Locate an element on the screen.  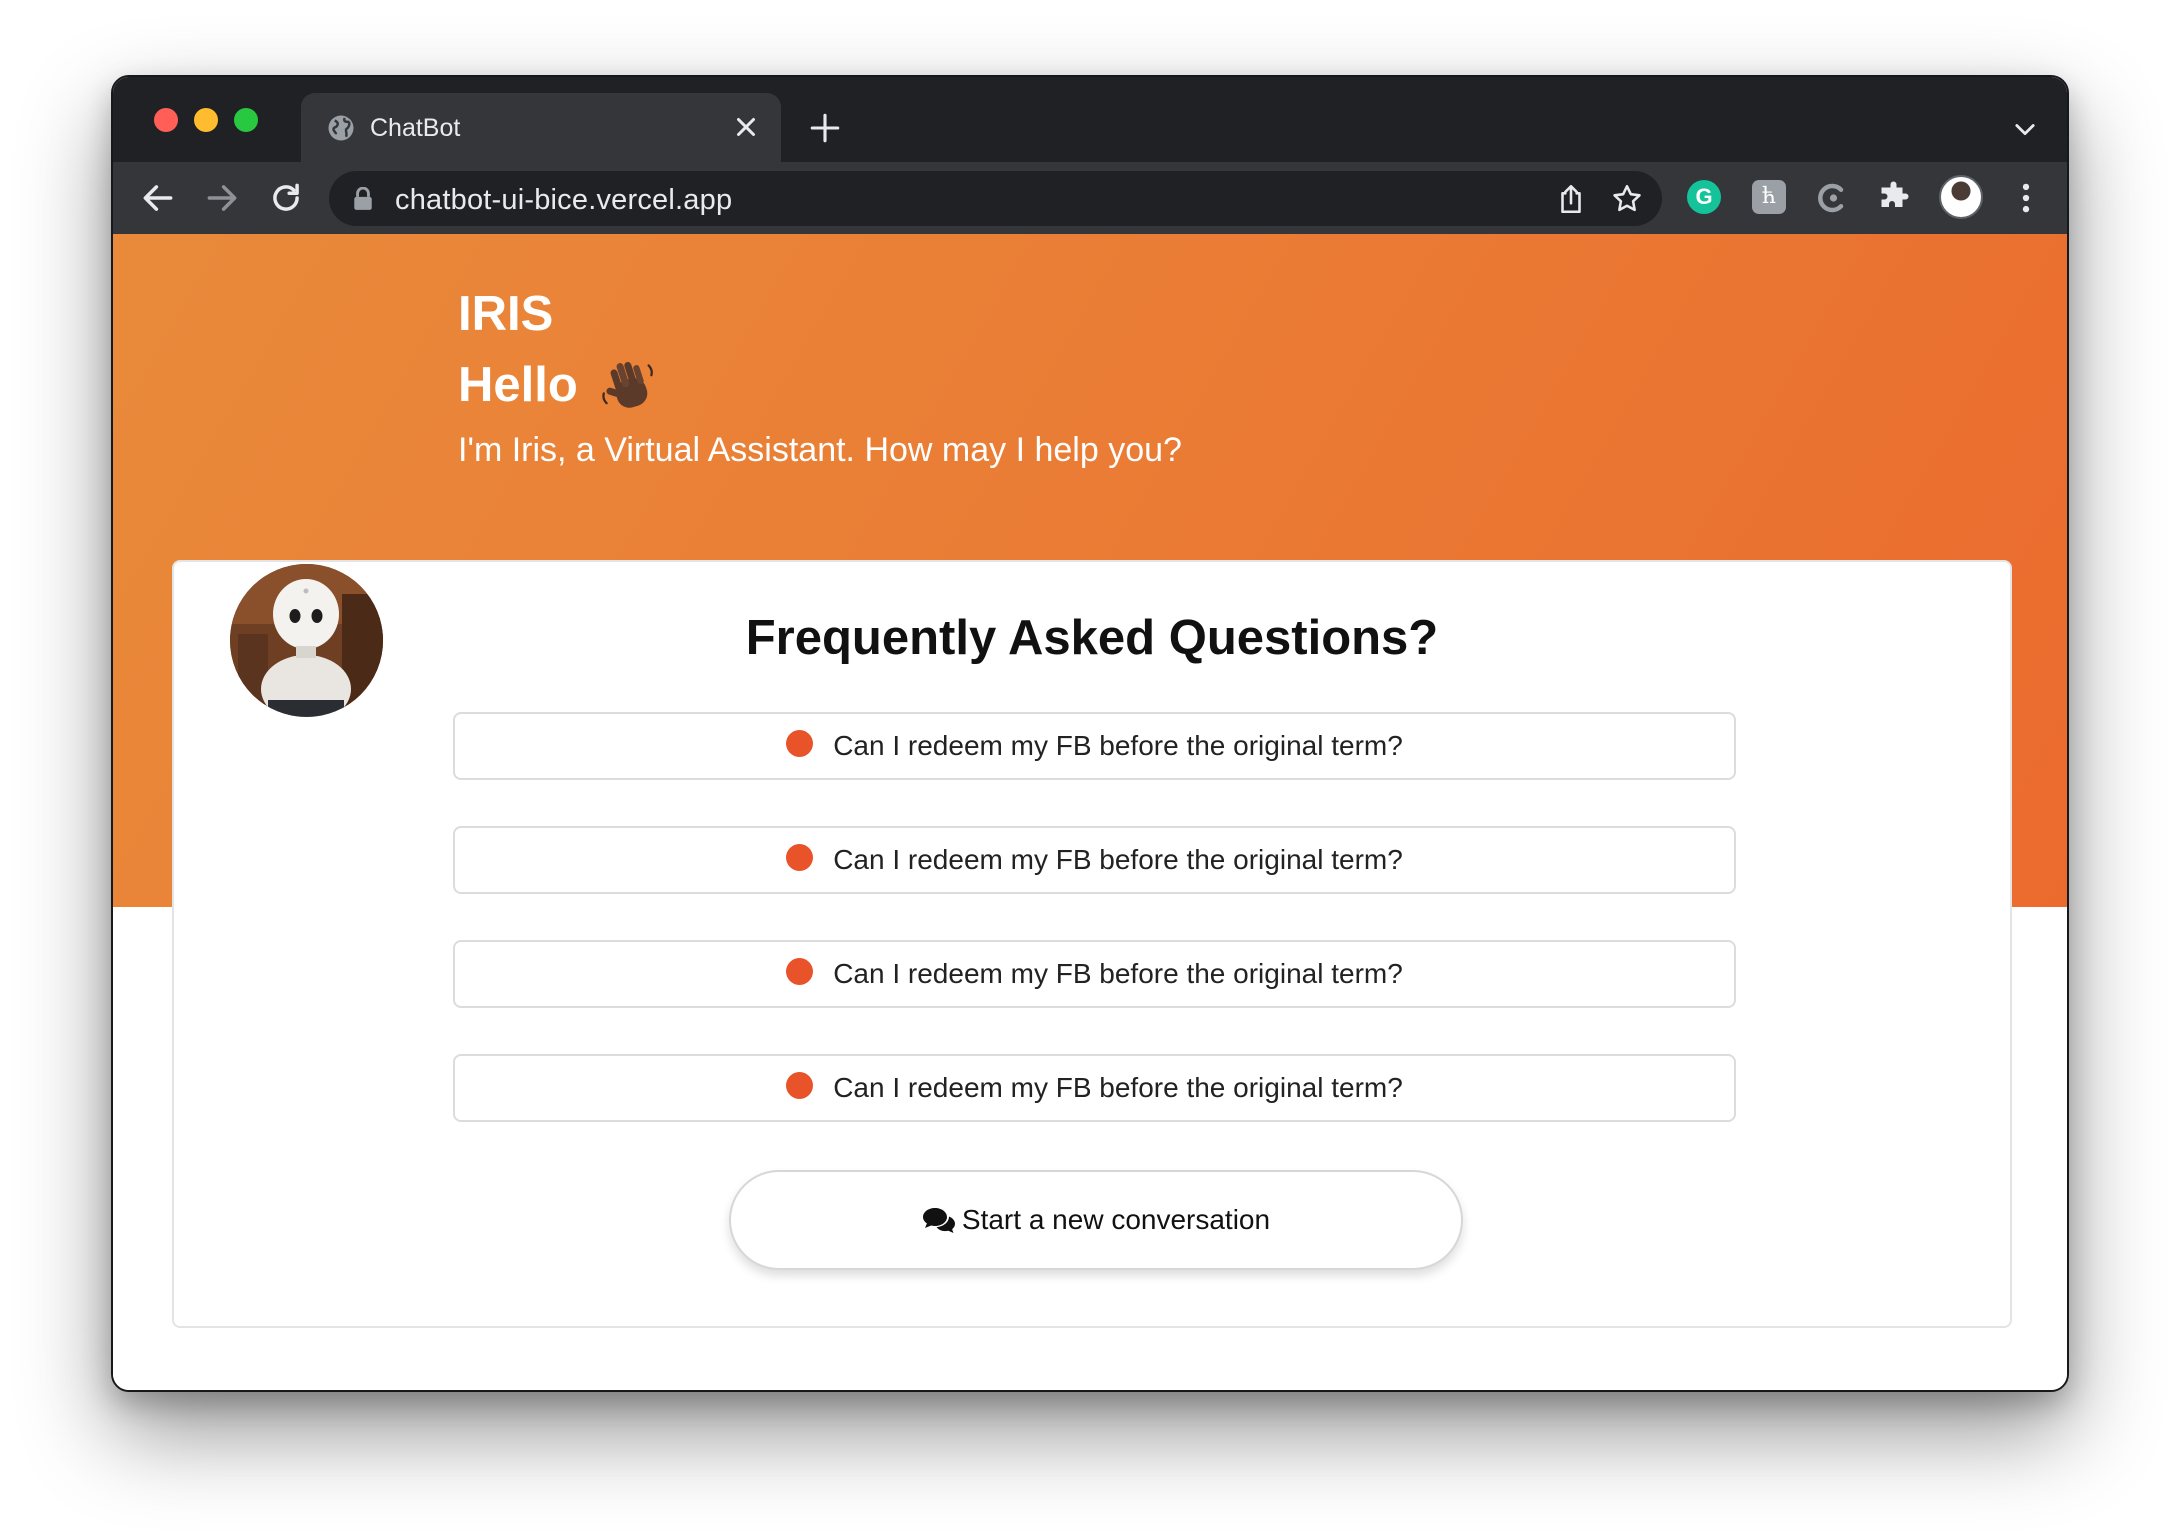
extension-c-icon is located at coordinates (1832, 198).